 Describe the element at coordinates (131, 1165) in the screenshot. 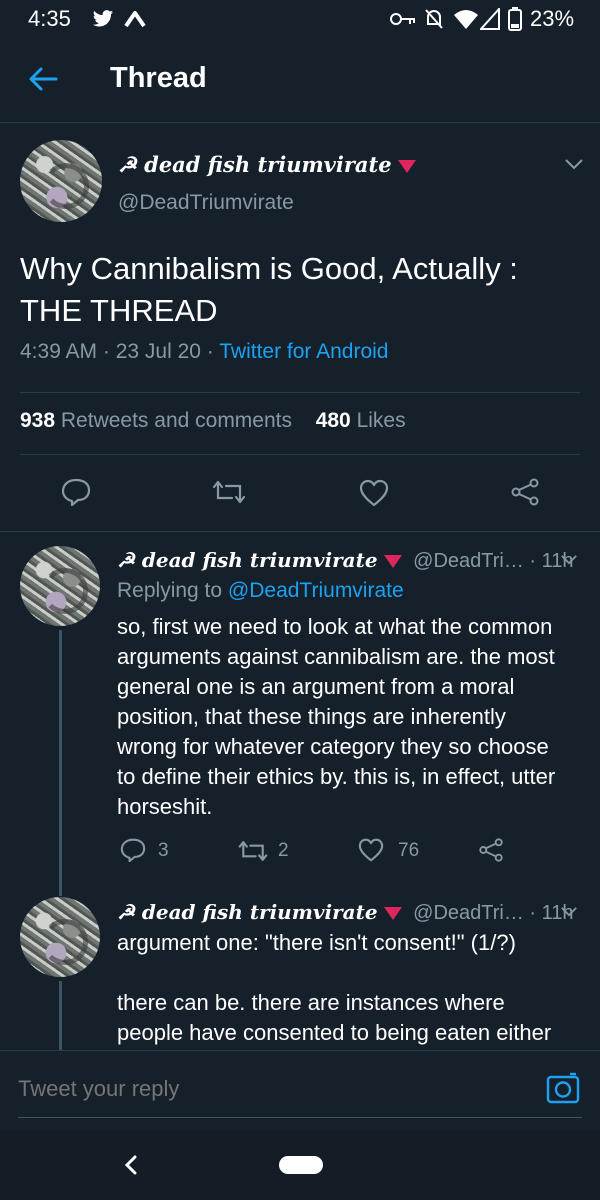

I see `chevron-left-icon` at that location.